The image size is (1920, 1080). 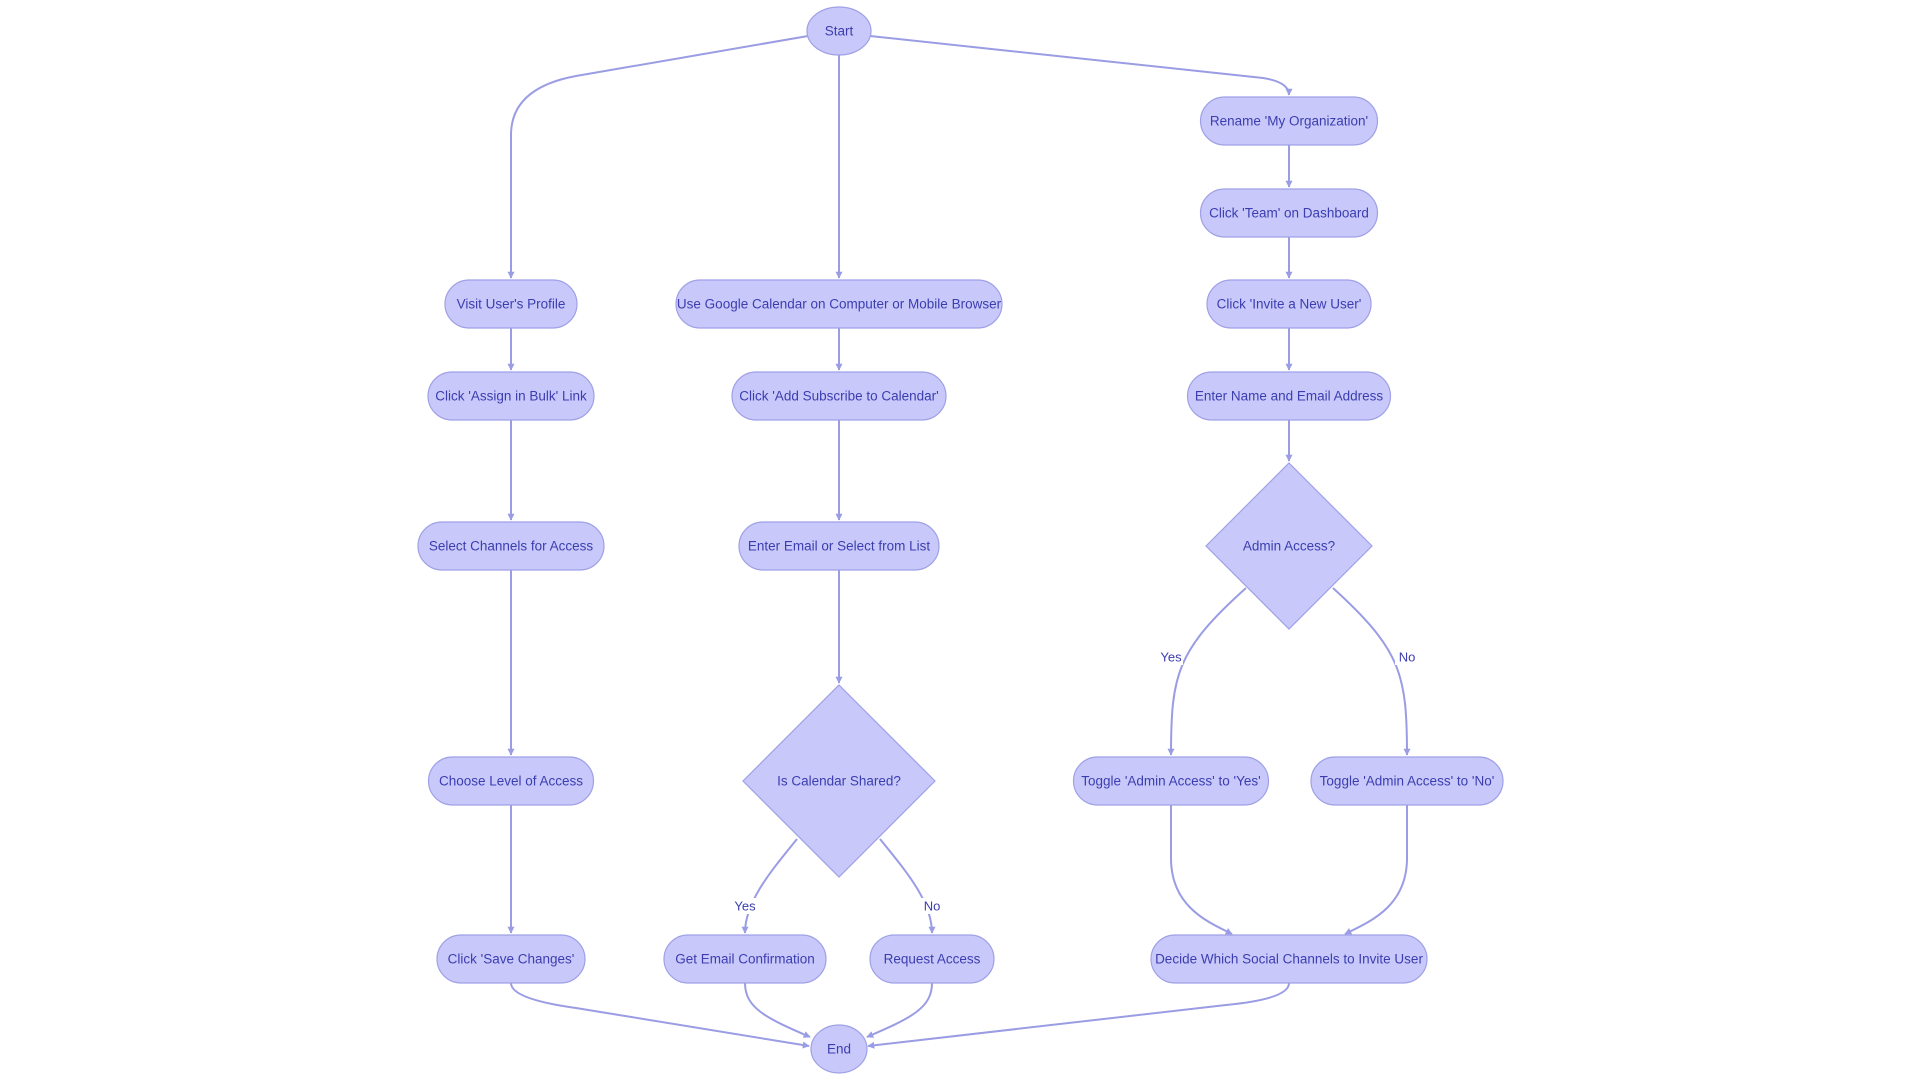 I want to click on node-label: Select Channels for Access, so click(x=511, y=546).